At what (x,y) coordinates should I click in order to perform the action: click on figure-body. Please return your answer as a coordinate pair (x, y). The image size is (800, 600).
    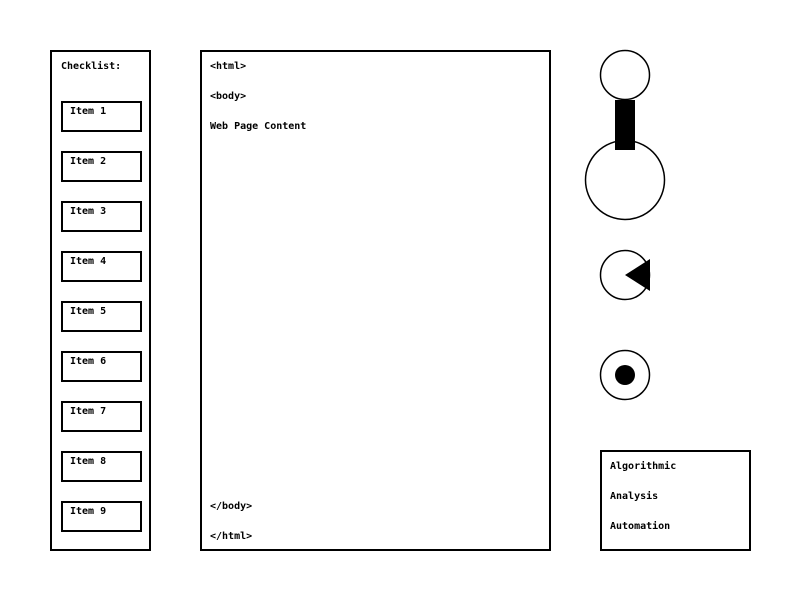
    Looking at the image, I should click on (625, 180).